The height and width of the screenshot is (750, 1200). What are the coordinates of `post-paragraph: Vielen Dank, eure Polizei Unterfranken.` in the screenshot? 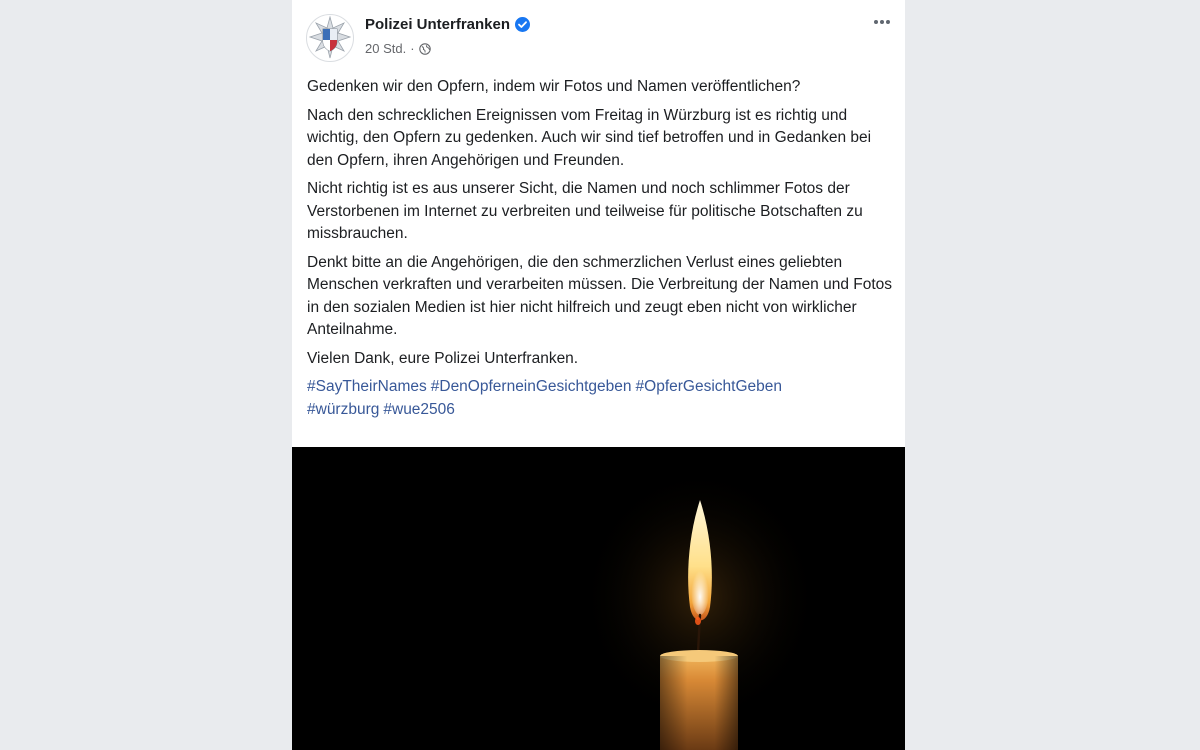 It's located at (443, 358).